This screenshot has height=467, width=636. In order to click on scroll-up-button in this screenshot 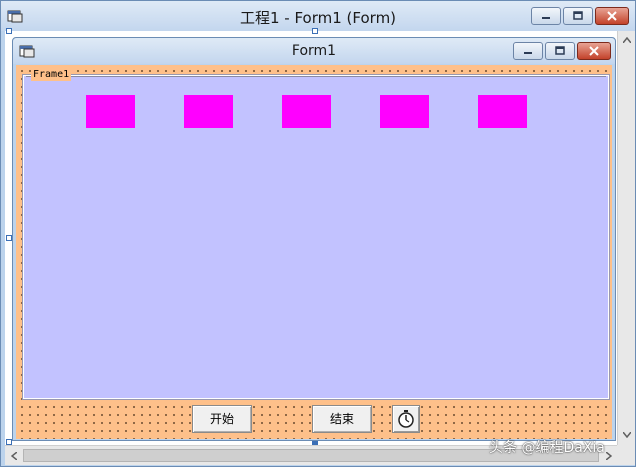, I will do `click(627, 40)`.